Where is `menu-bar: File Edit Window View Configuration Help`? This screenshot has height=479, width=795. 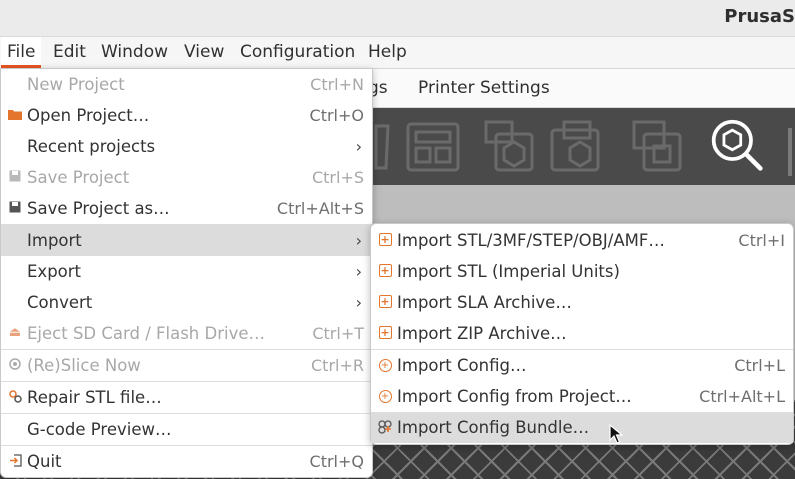 menu-bar: File Edit Window View Configuration Help is located at coordinates (397, 53).